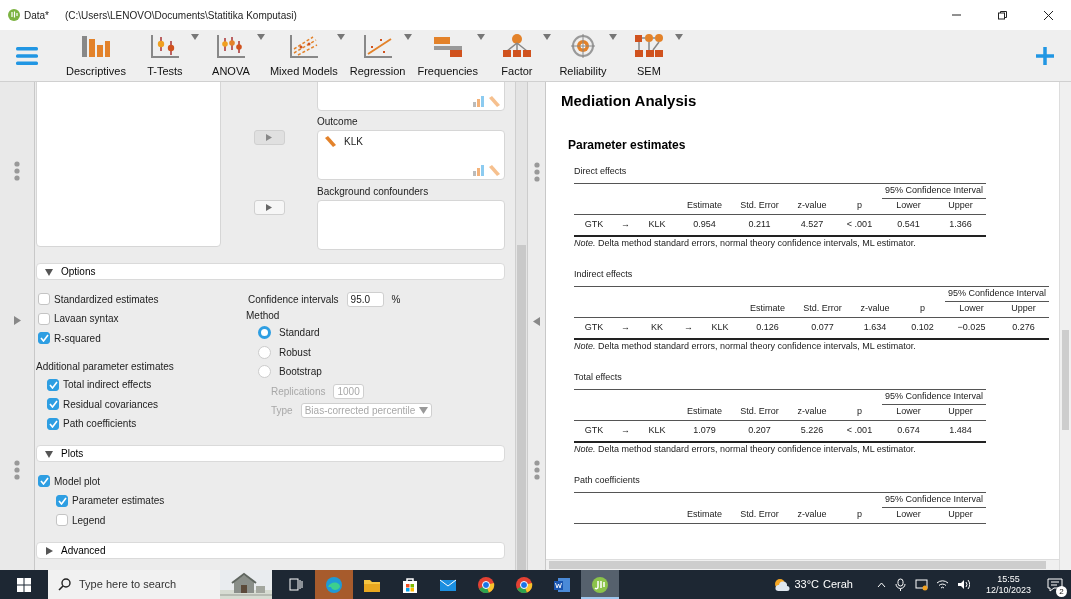 The width and height of the screenshot is (1071, 599). I want to click on close-icon, so click(1048, 15).